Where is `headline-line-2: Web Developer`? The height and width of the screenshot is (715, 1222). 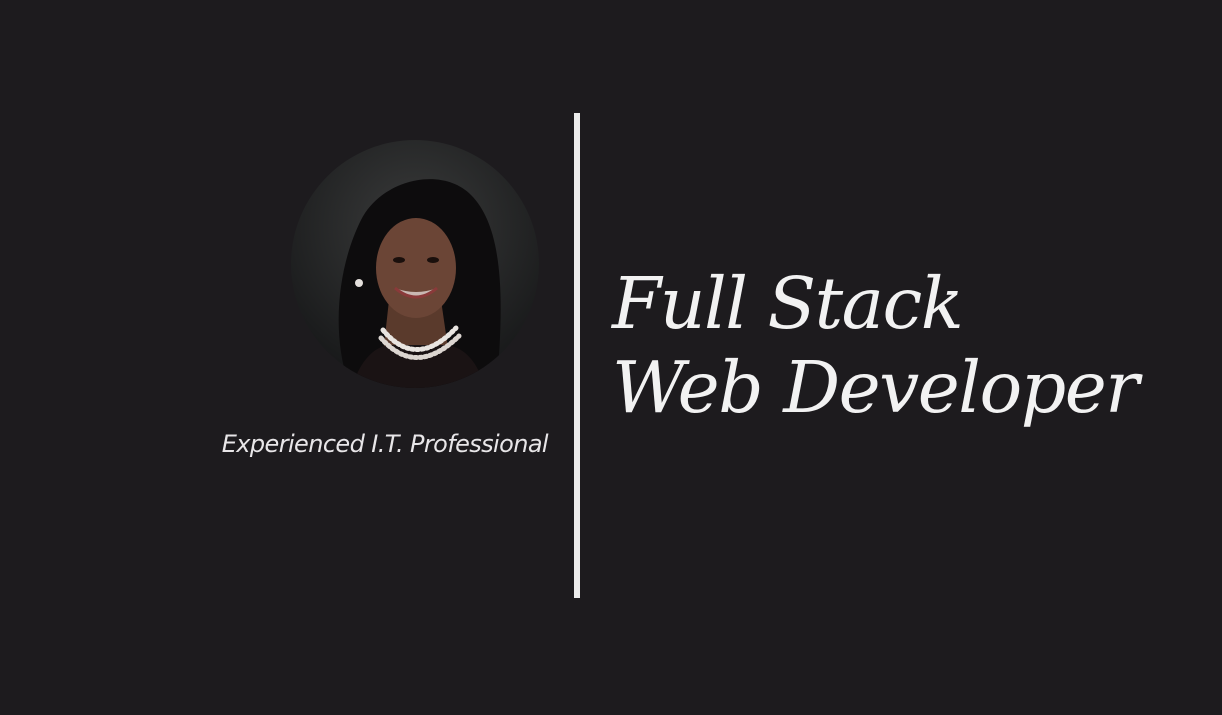
headline-line-2: Web Developer is located at coordinates (875, 387).